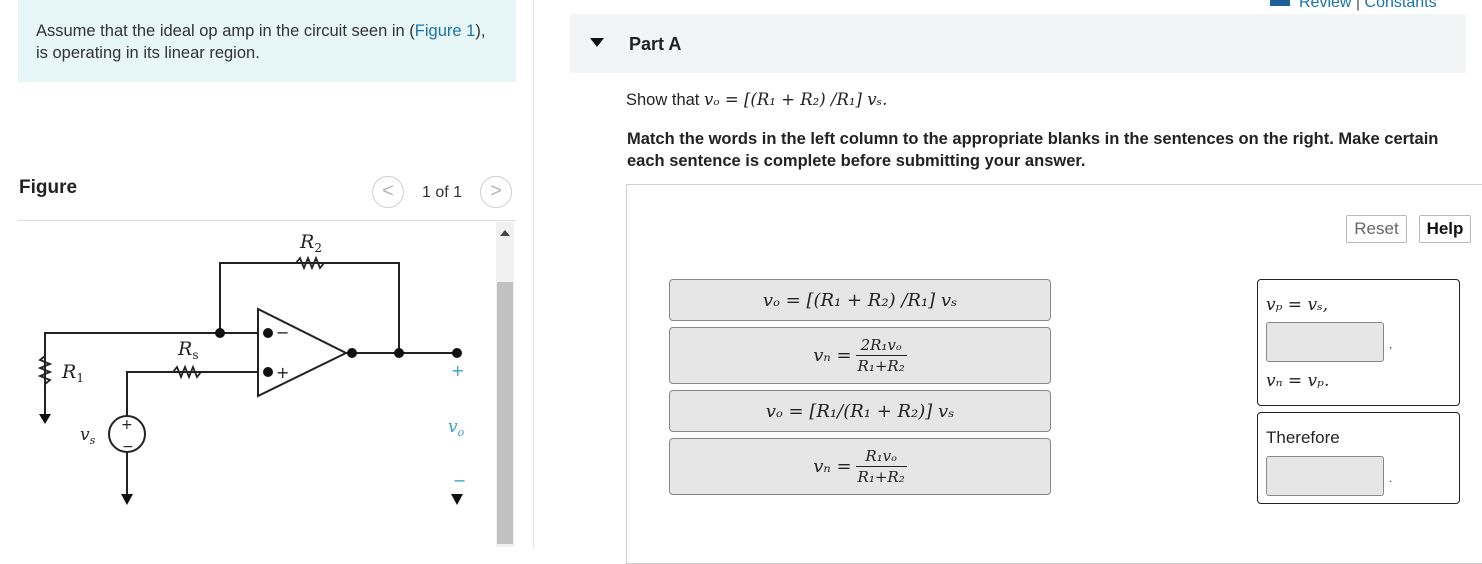 The height and width of the screenshot is (564, 1482). I want to click on circuit-diagram: − + + − + − R2 Rs R1 vs vo, so click(251, 368).